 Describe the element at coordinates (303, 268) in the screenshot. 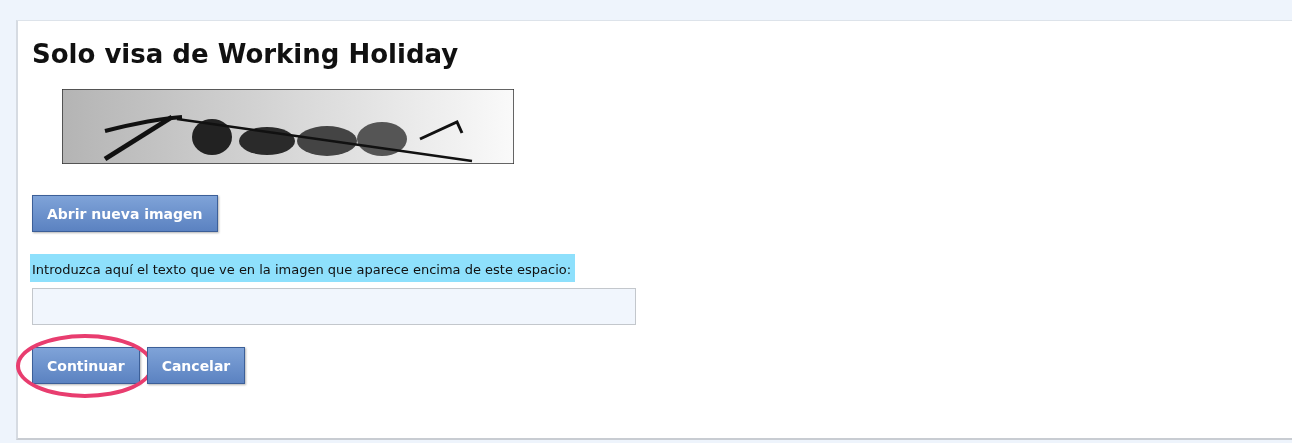

I see `captcha-field-label: Introduzca aquí el texto que ve en la imagen que aparece encima de este espacio:` at that location.